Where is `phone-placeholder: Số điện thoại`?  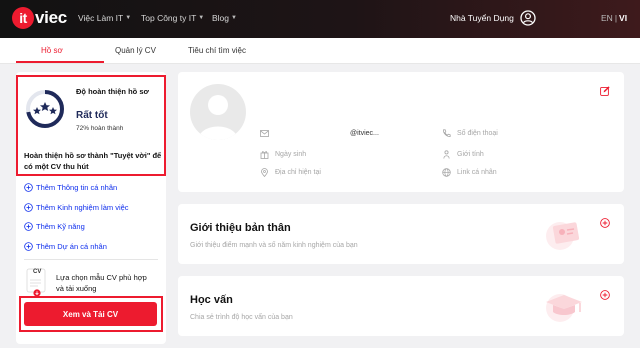 phone-placeholder: Số điện thoại is located at coordinates (477, 133).